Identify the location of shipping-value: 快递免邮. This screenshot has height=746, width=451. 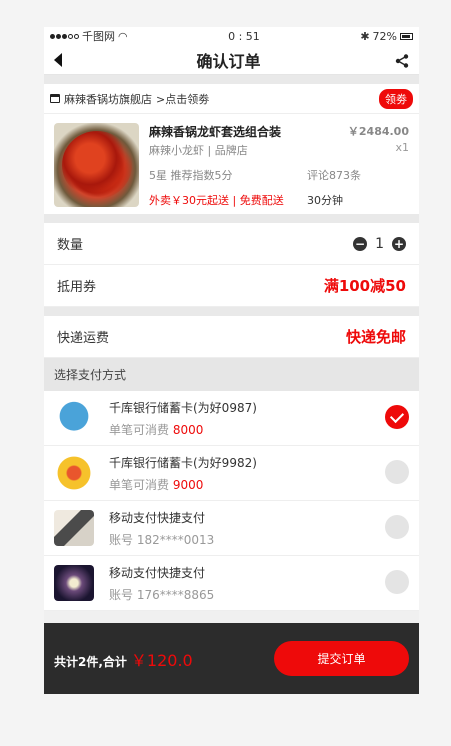
(375, 337).